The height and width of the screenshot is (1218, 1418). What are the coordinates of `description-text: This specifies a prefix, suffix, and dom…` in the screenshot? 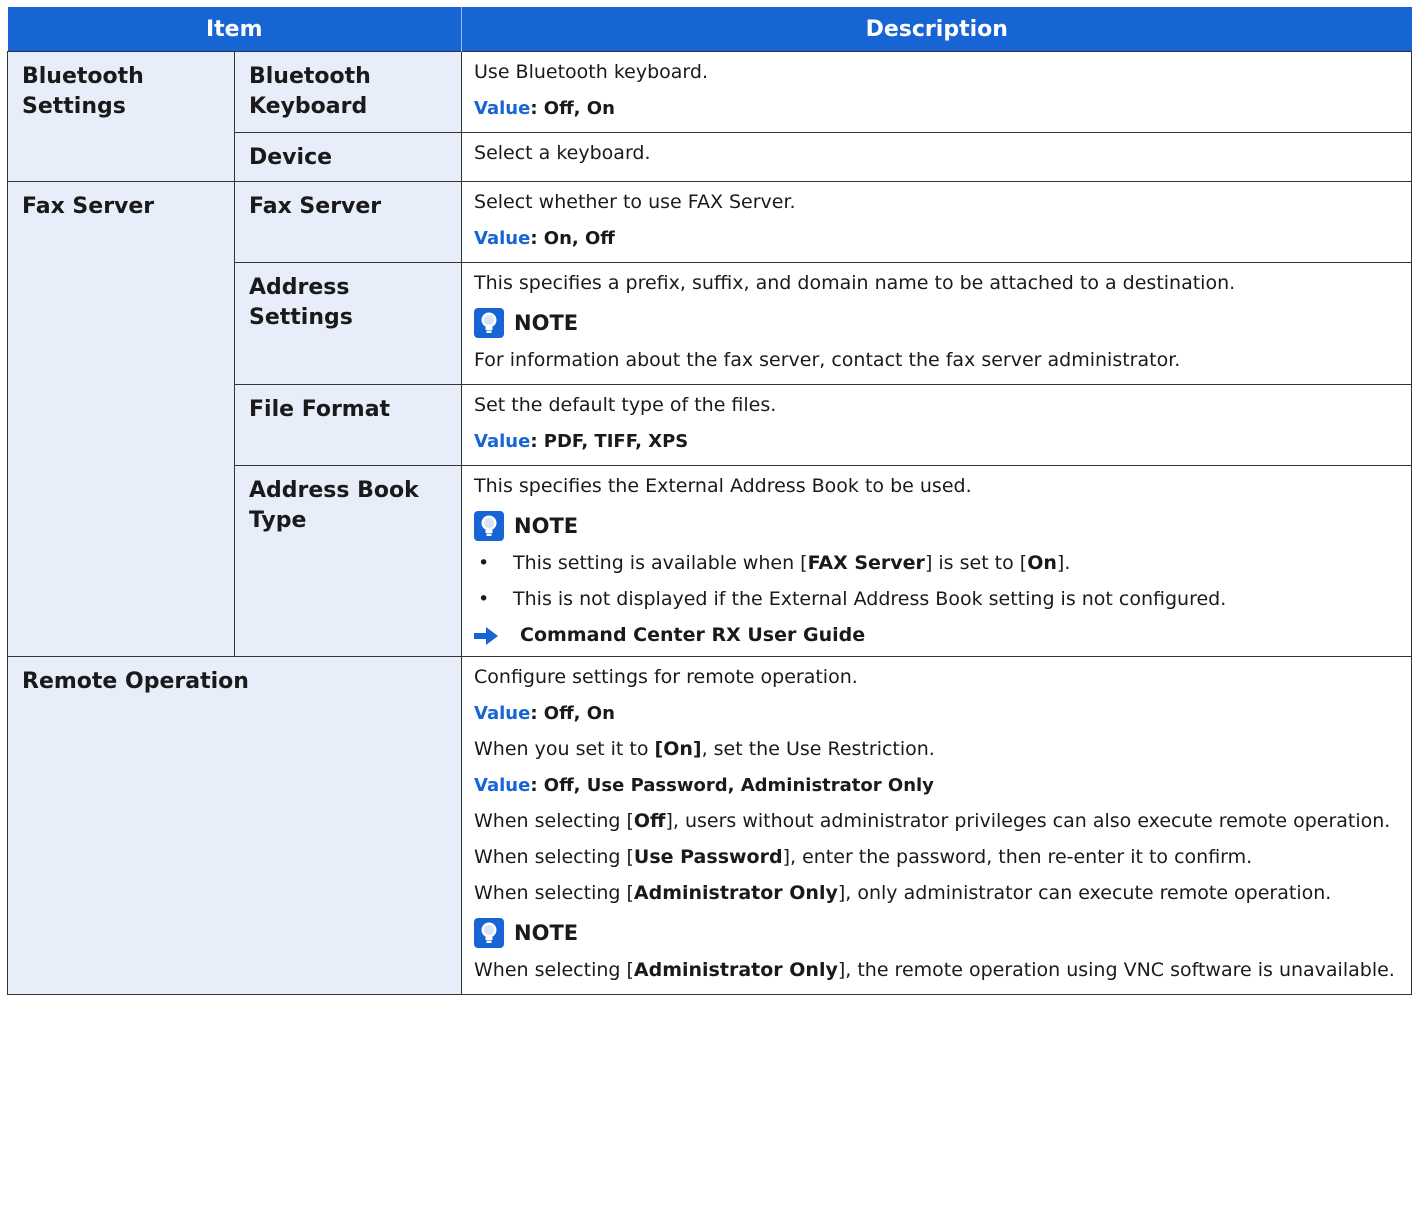 It's located at (855, 283).